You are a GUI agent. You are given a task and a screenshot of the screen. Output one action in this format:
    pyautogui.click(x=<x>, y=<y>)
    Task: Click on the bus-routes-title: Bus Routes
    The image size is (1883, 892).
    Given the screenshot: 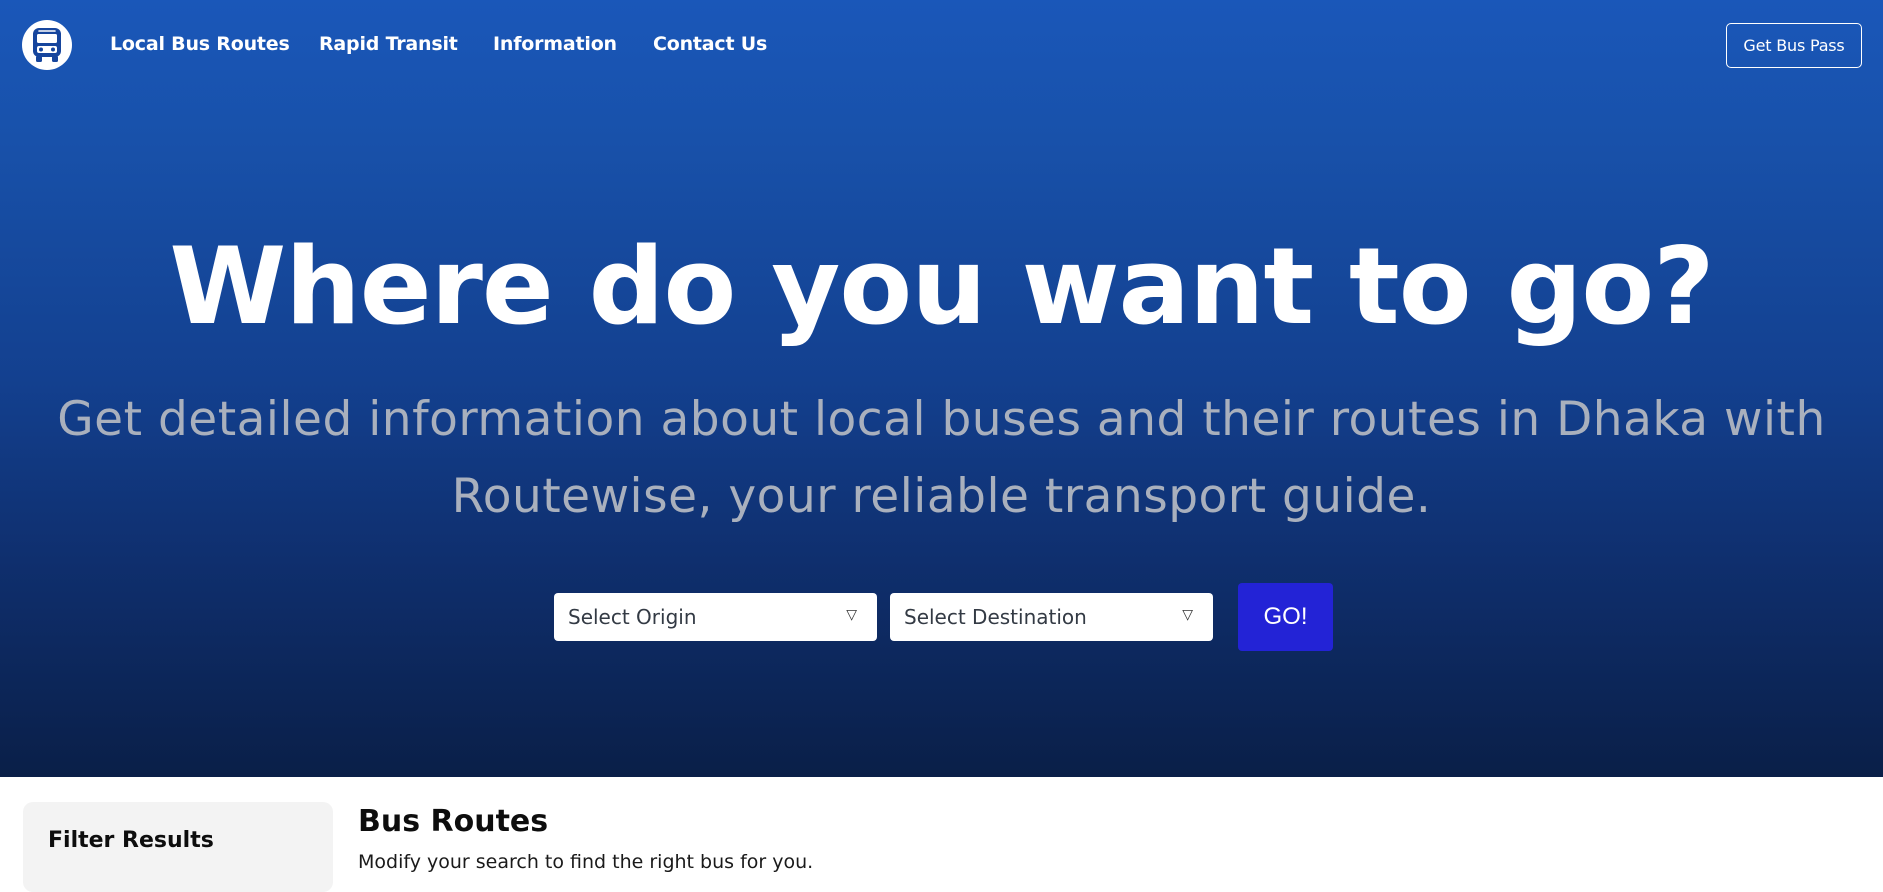 What is the action you would take?
    pyautogui.click(x=453, y=821)
    